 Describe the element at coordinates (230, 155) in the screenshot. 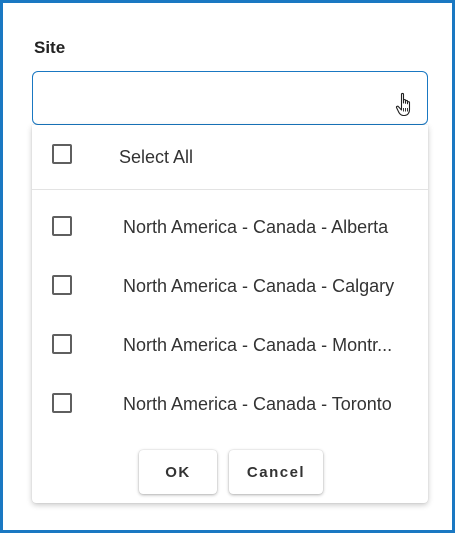

I see `select-all-option: Select All` at that location.